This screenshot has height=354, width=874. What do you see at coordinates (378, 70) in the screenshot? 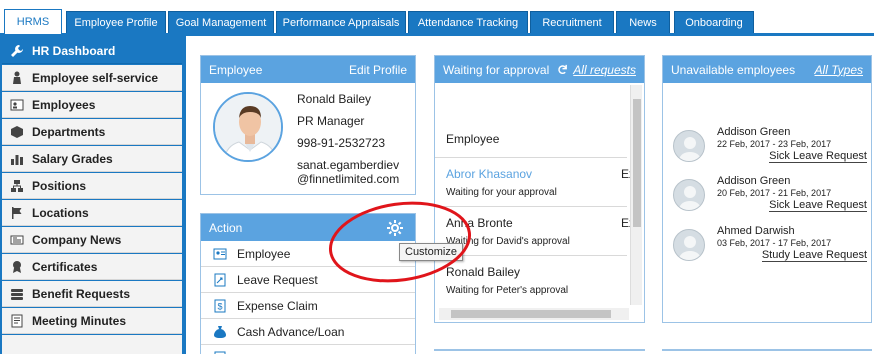
I see `edit-profile-link: Edit Profile` at bounding box center [378, 70].